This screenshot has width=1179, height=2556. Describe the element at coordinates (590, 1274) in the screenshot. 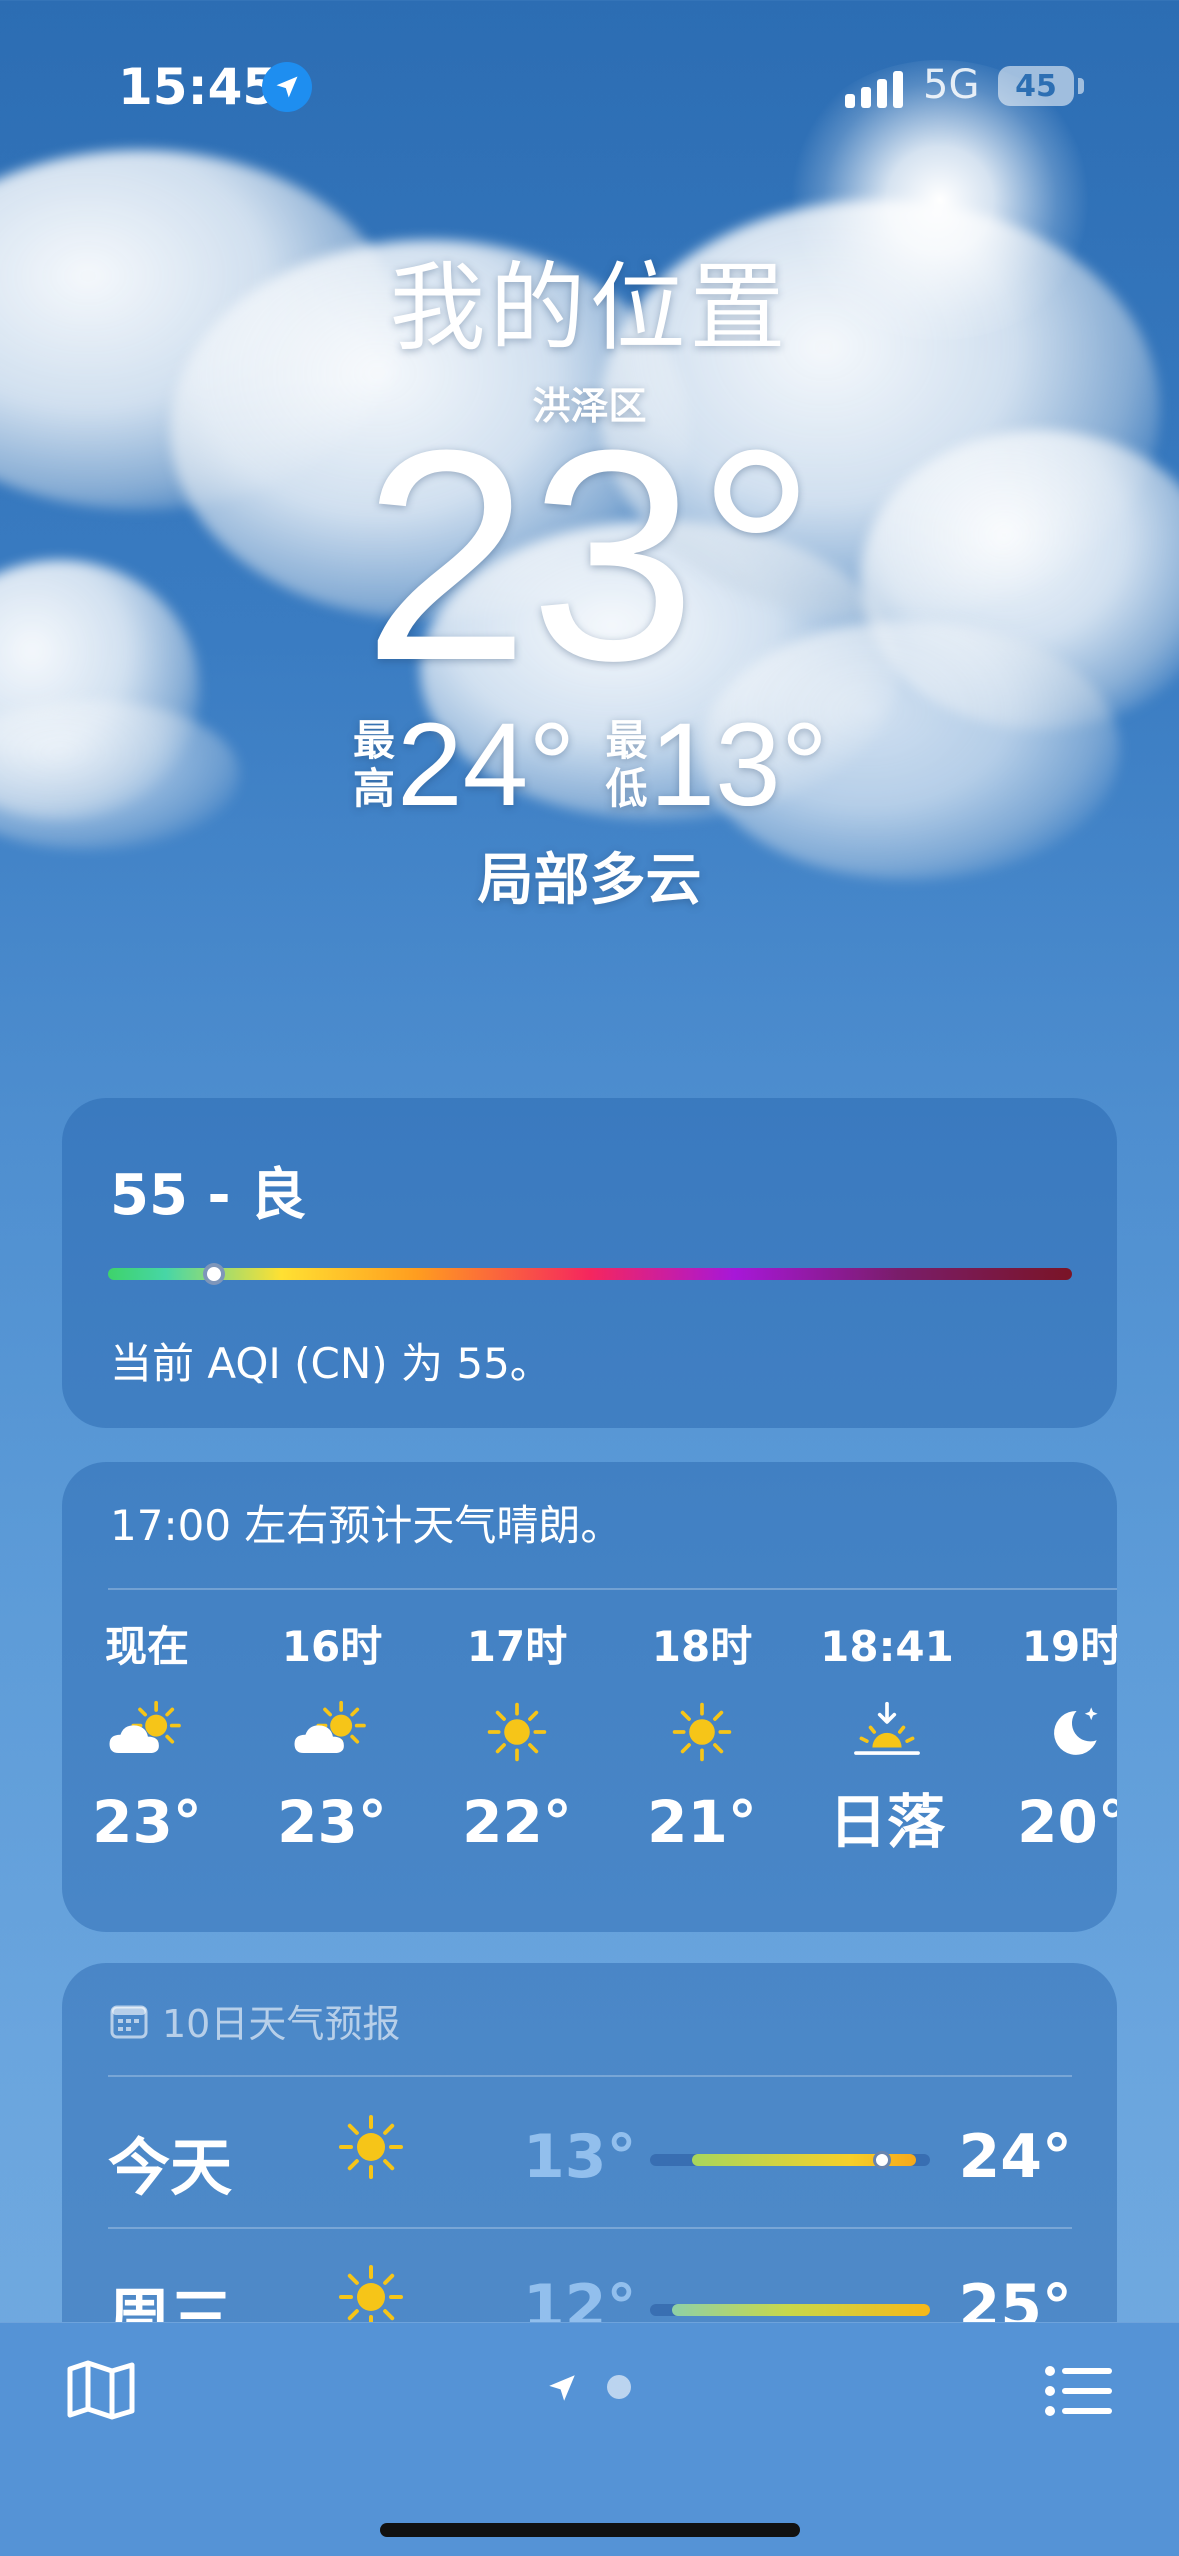

I see `aqi-scale-bar` at that location.